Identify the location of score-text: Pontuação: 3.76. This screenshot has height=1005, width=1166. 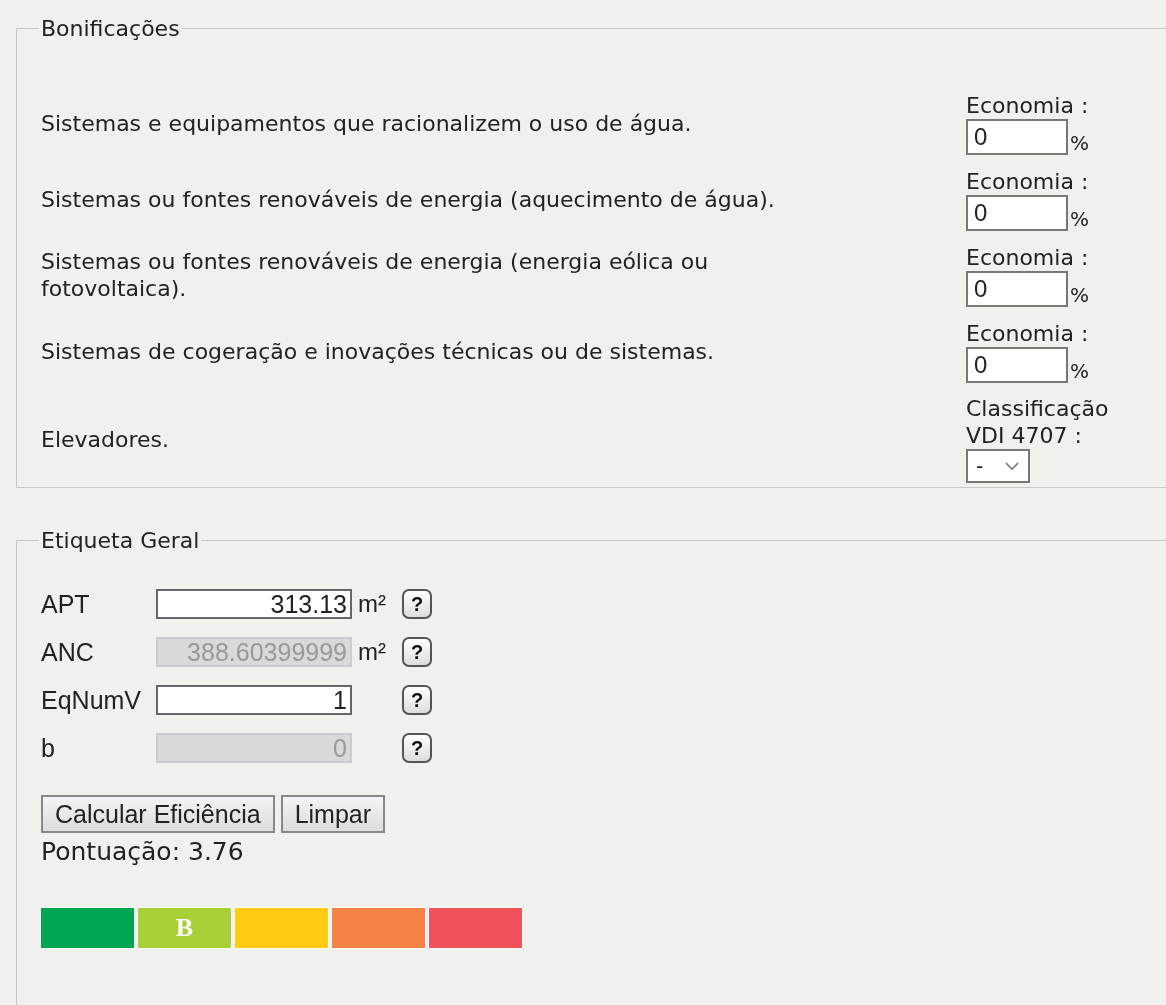
(143, 851).